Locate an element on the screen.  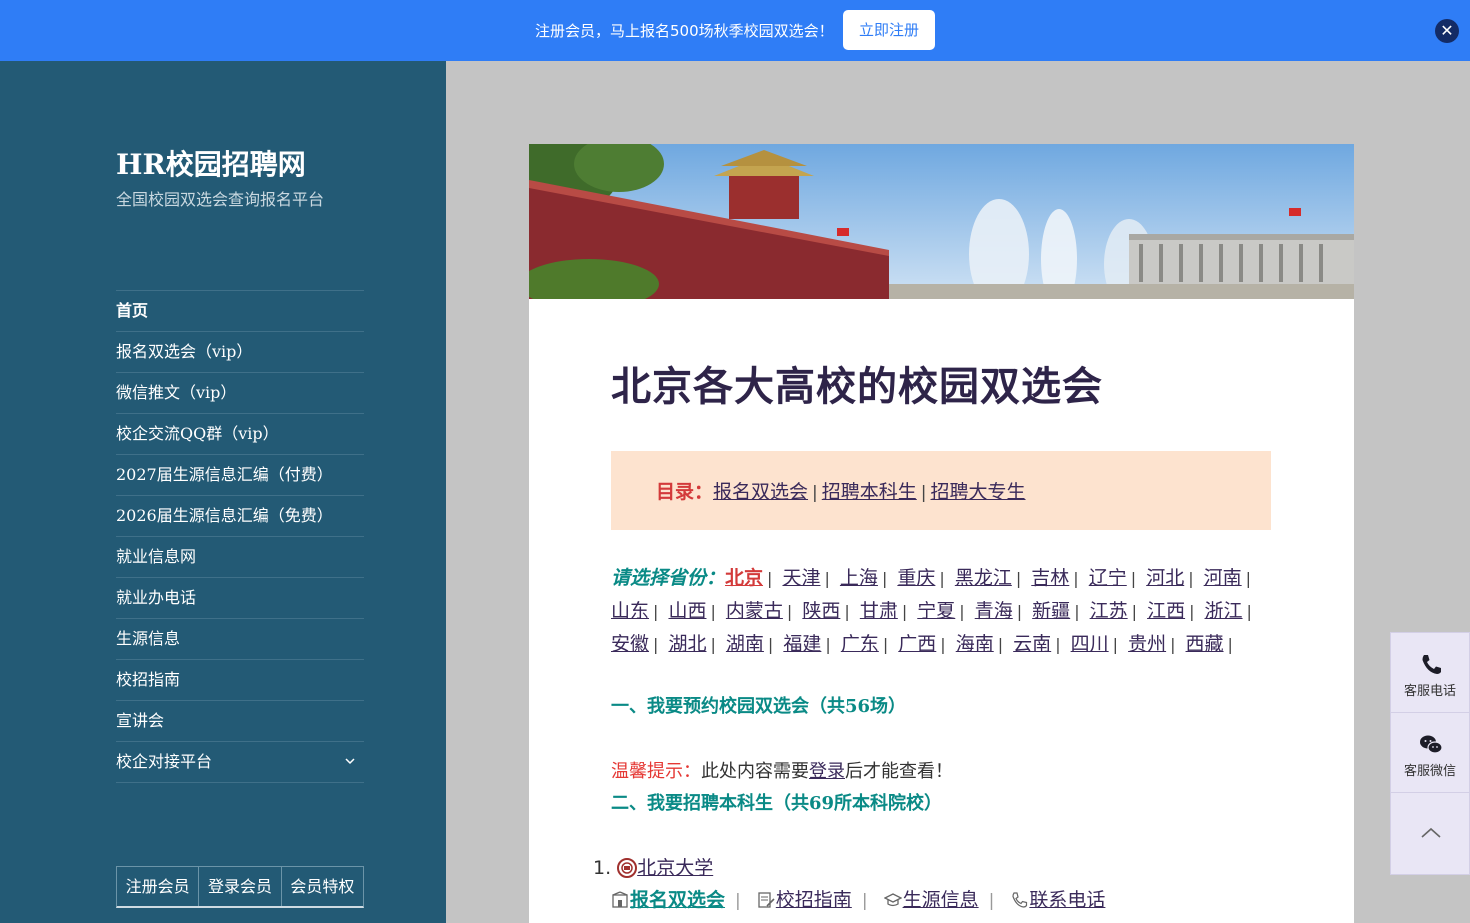
nav-item-2026-graduates: 2026届生源信息汇编（免费） is located at coordinates (240, 516).